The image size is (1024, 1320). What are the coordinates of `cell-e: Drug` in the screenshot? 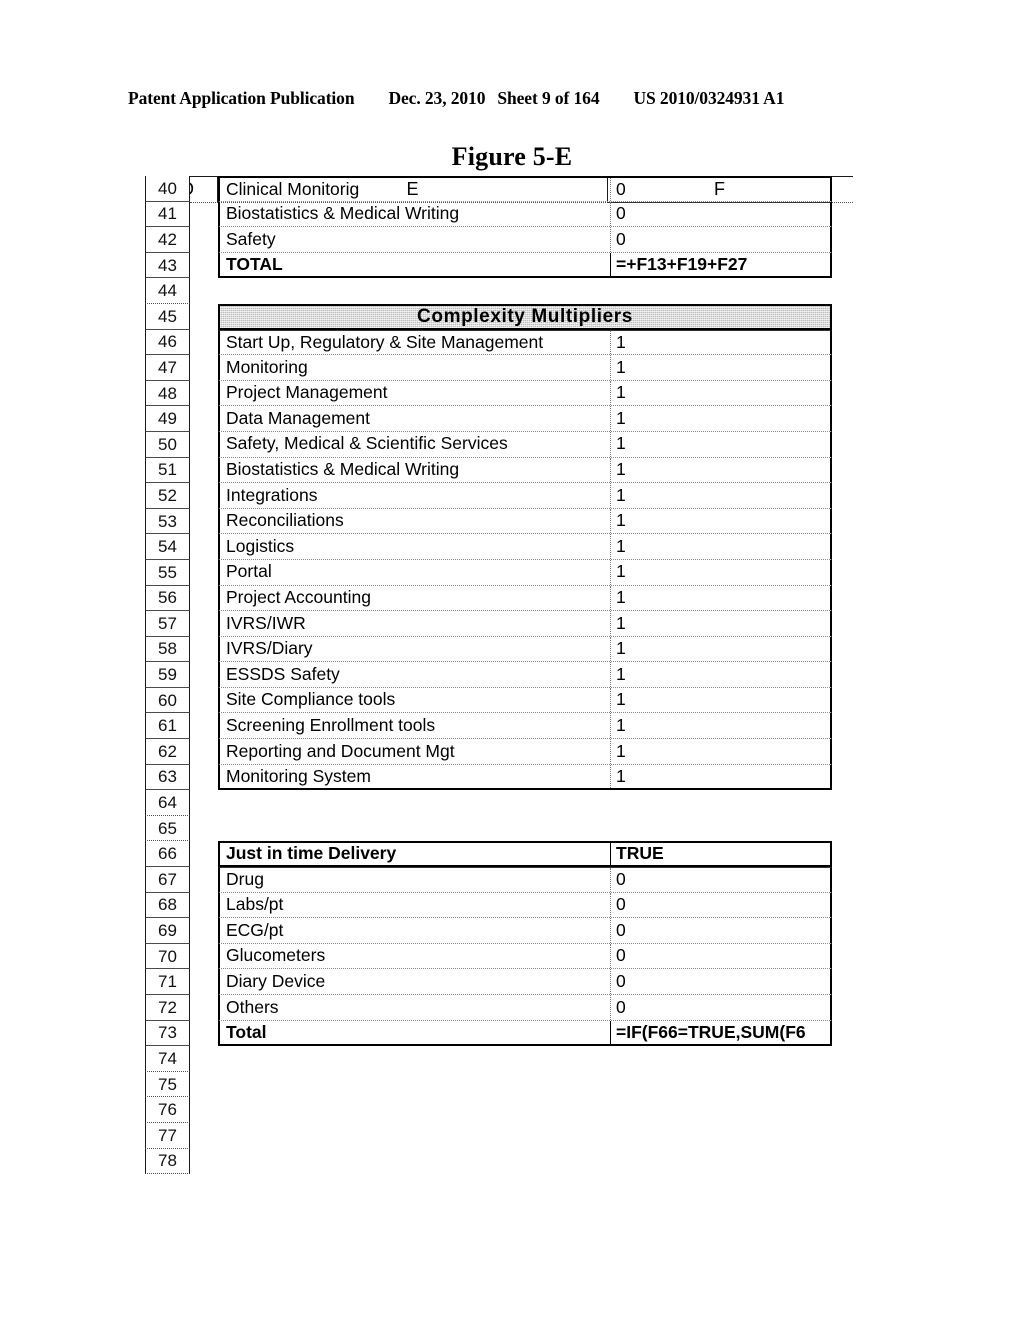 It's located at (415, 880).